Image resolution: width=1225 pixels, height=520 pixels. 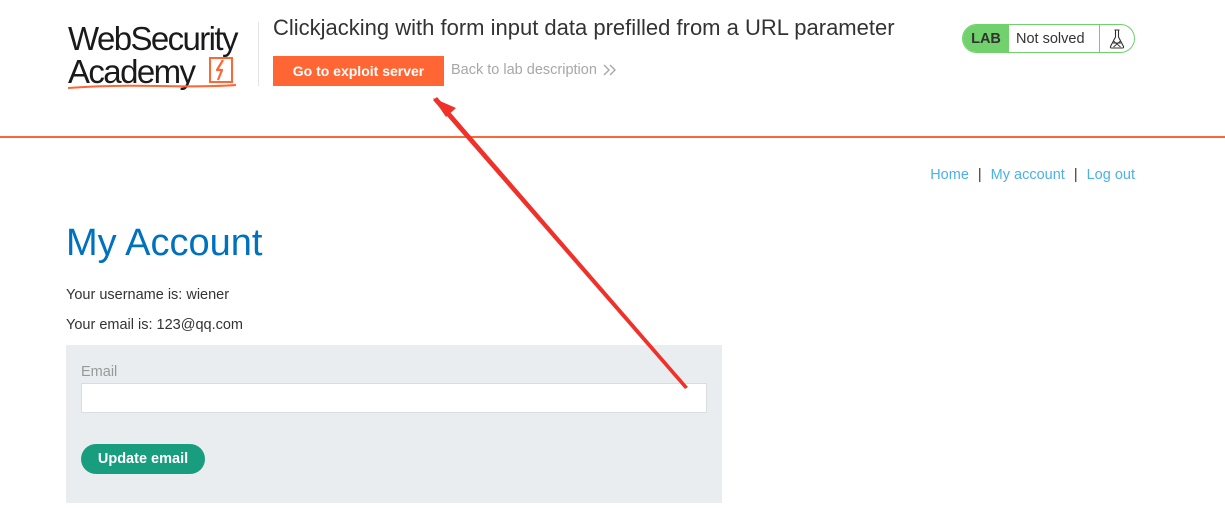 I want to click on double-chevron-right-icon, so click(x=609, y=70).